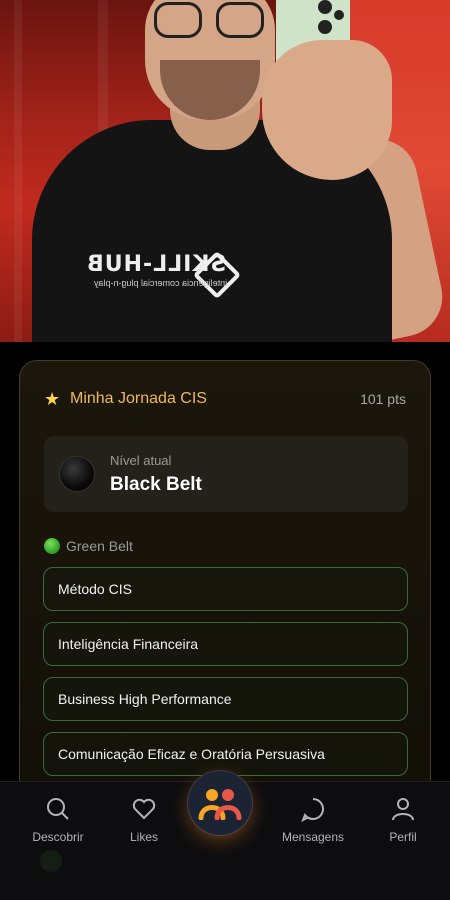 The width and height of the screenshot is (450, 900). I want to click on community-button, so click(220, 803).